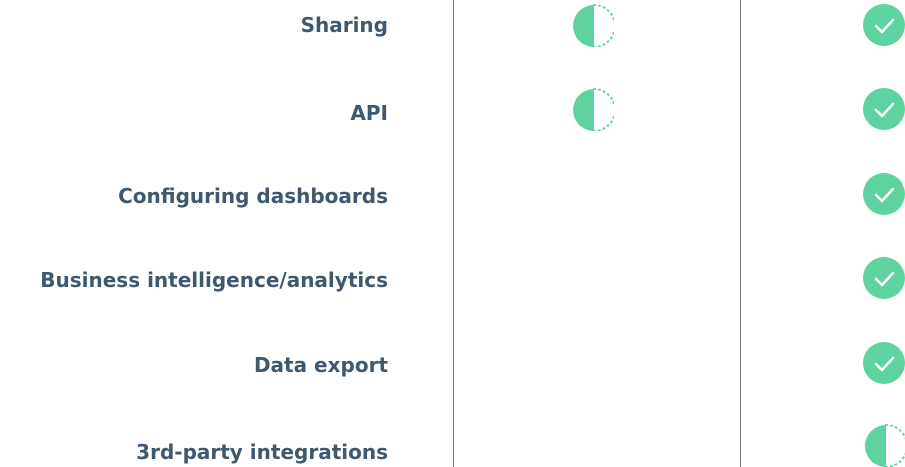 The image size is (905, 467). Describe the element at coordinates (369, 113) in the screenshot. I see `feature-label-api: API` at that location.